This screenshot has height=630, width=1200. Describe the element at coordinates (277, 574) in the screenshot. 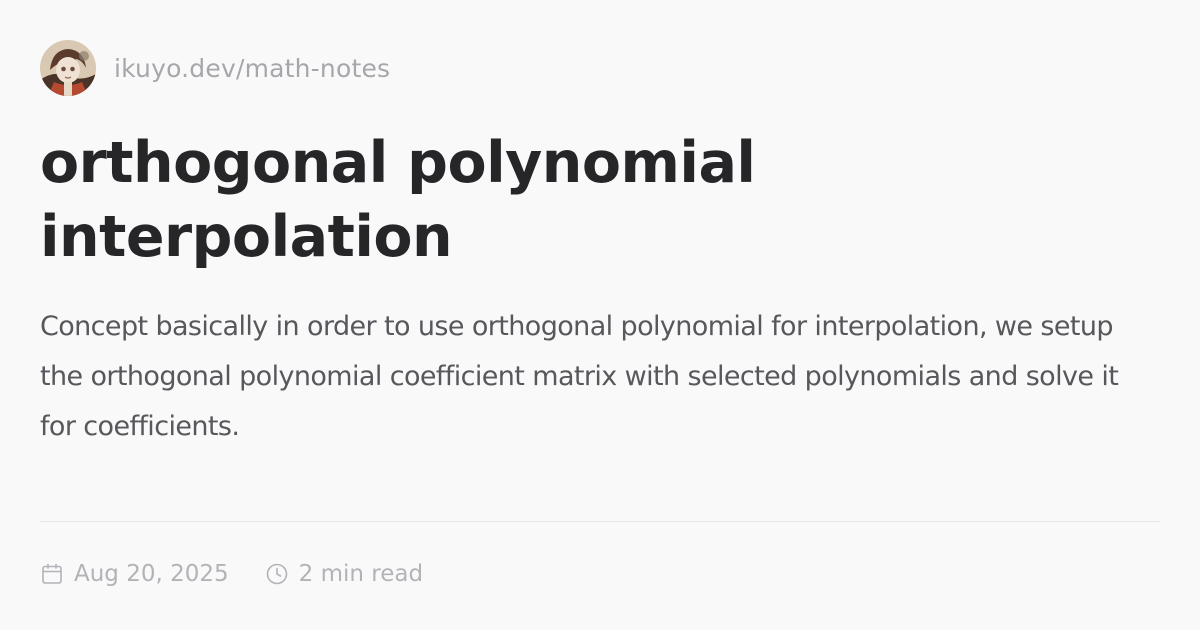

I see `clock-icon` at that location.